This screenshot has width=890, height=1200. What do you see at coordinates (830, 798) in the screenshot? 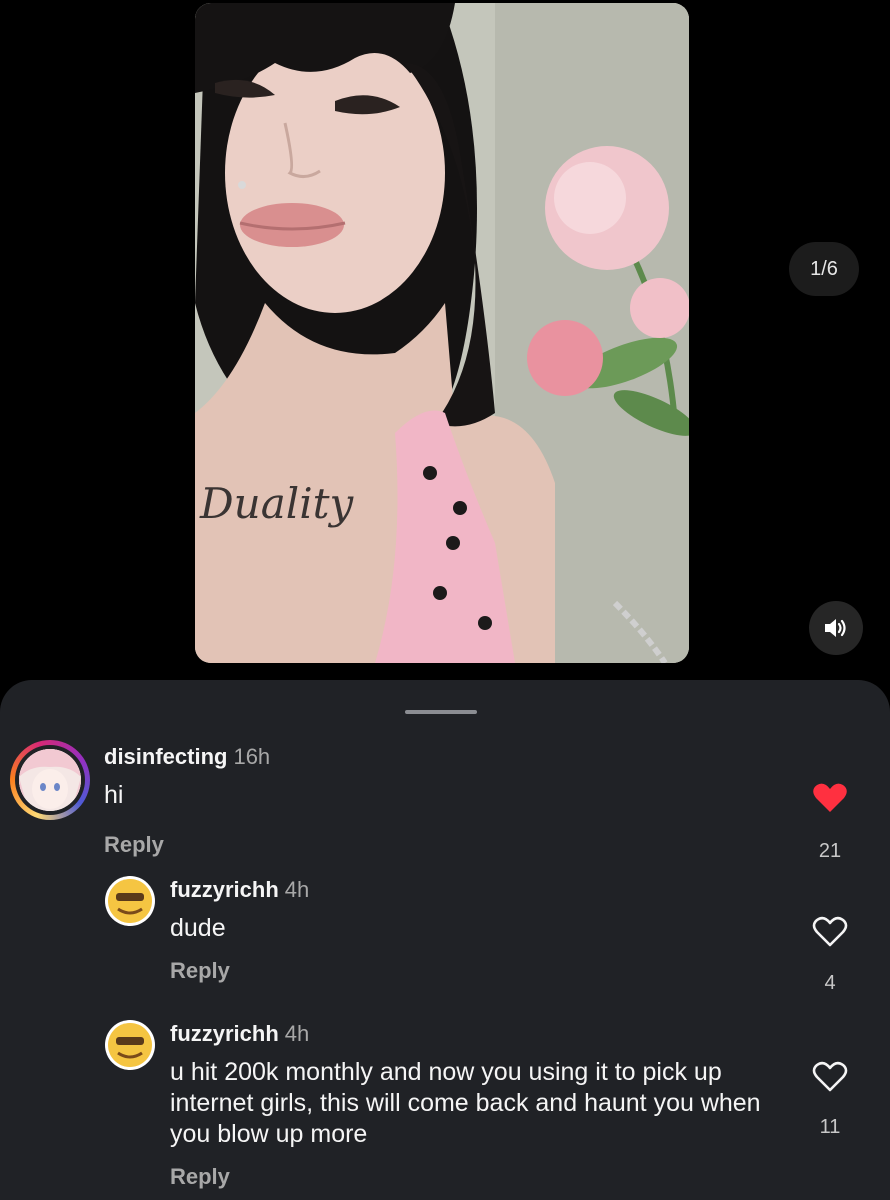
I see `heart-filled-icon` at bounding box center [830, 798].